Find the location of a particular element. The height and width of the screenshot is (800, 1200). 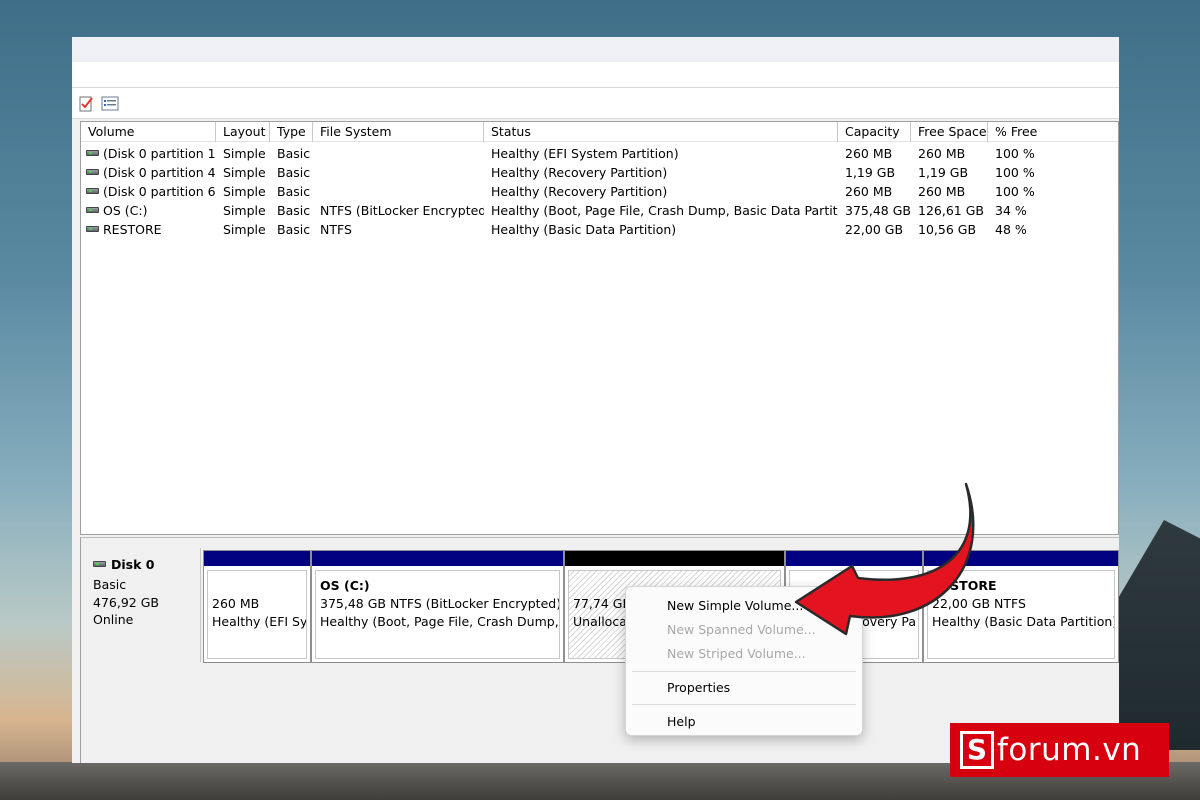

column-header-type: Type is located at coordinates (291, 132).